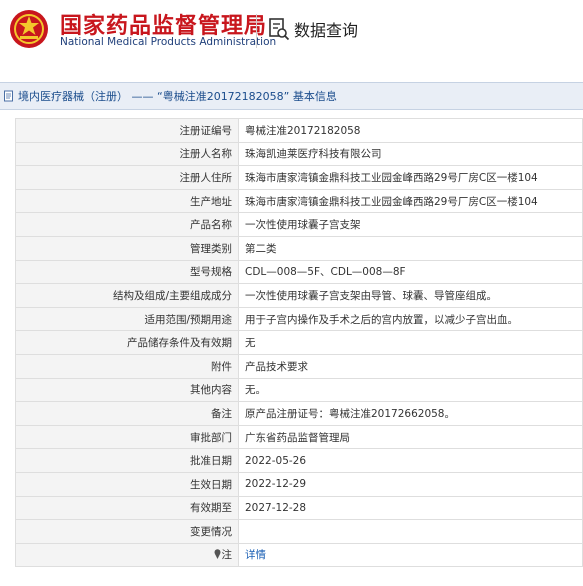  I want to click on table-row: 审批部门 广东省药品监督管理局, so click(299, 437).